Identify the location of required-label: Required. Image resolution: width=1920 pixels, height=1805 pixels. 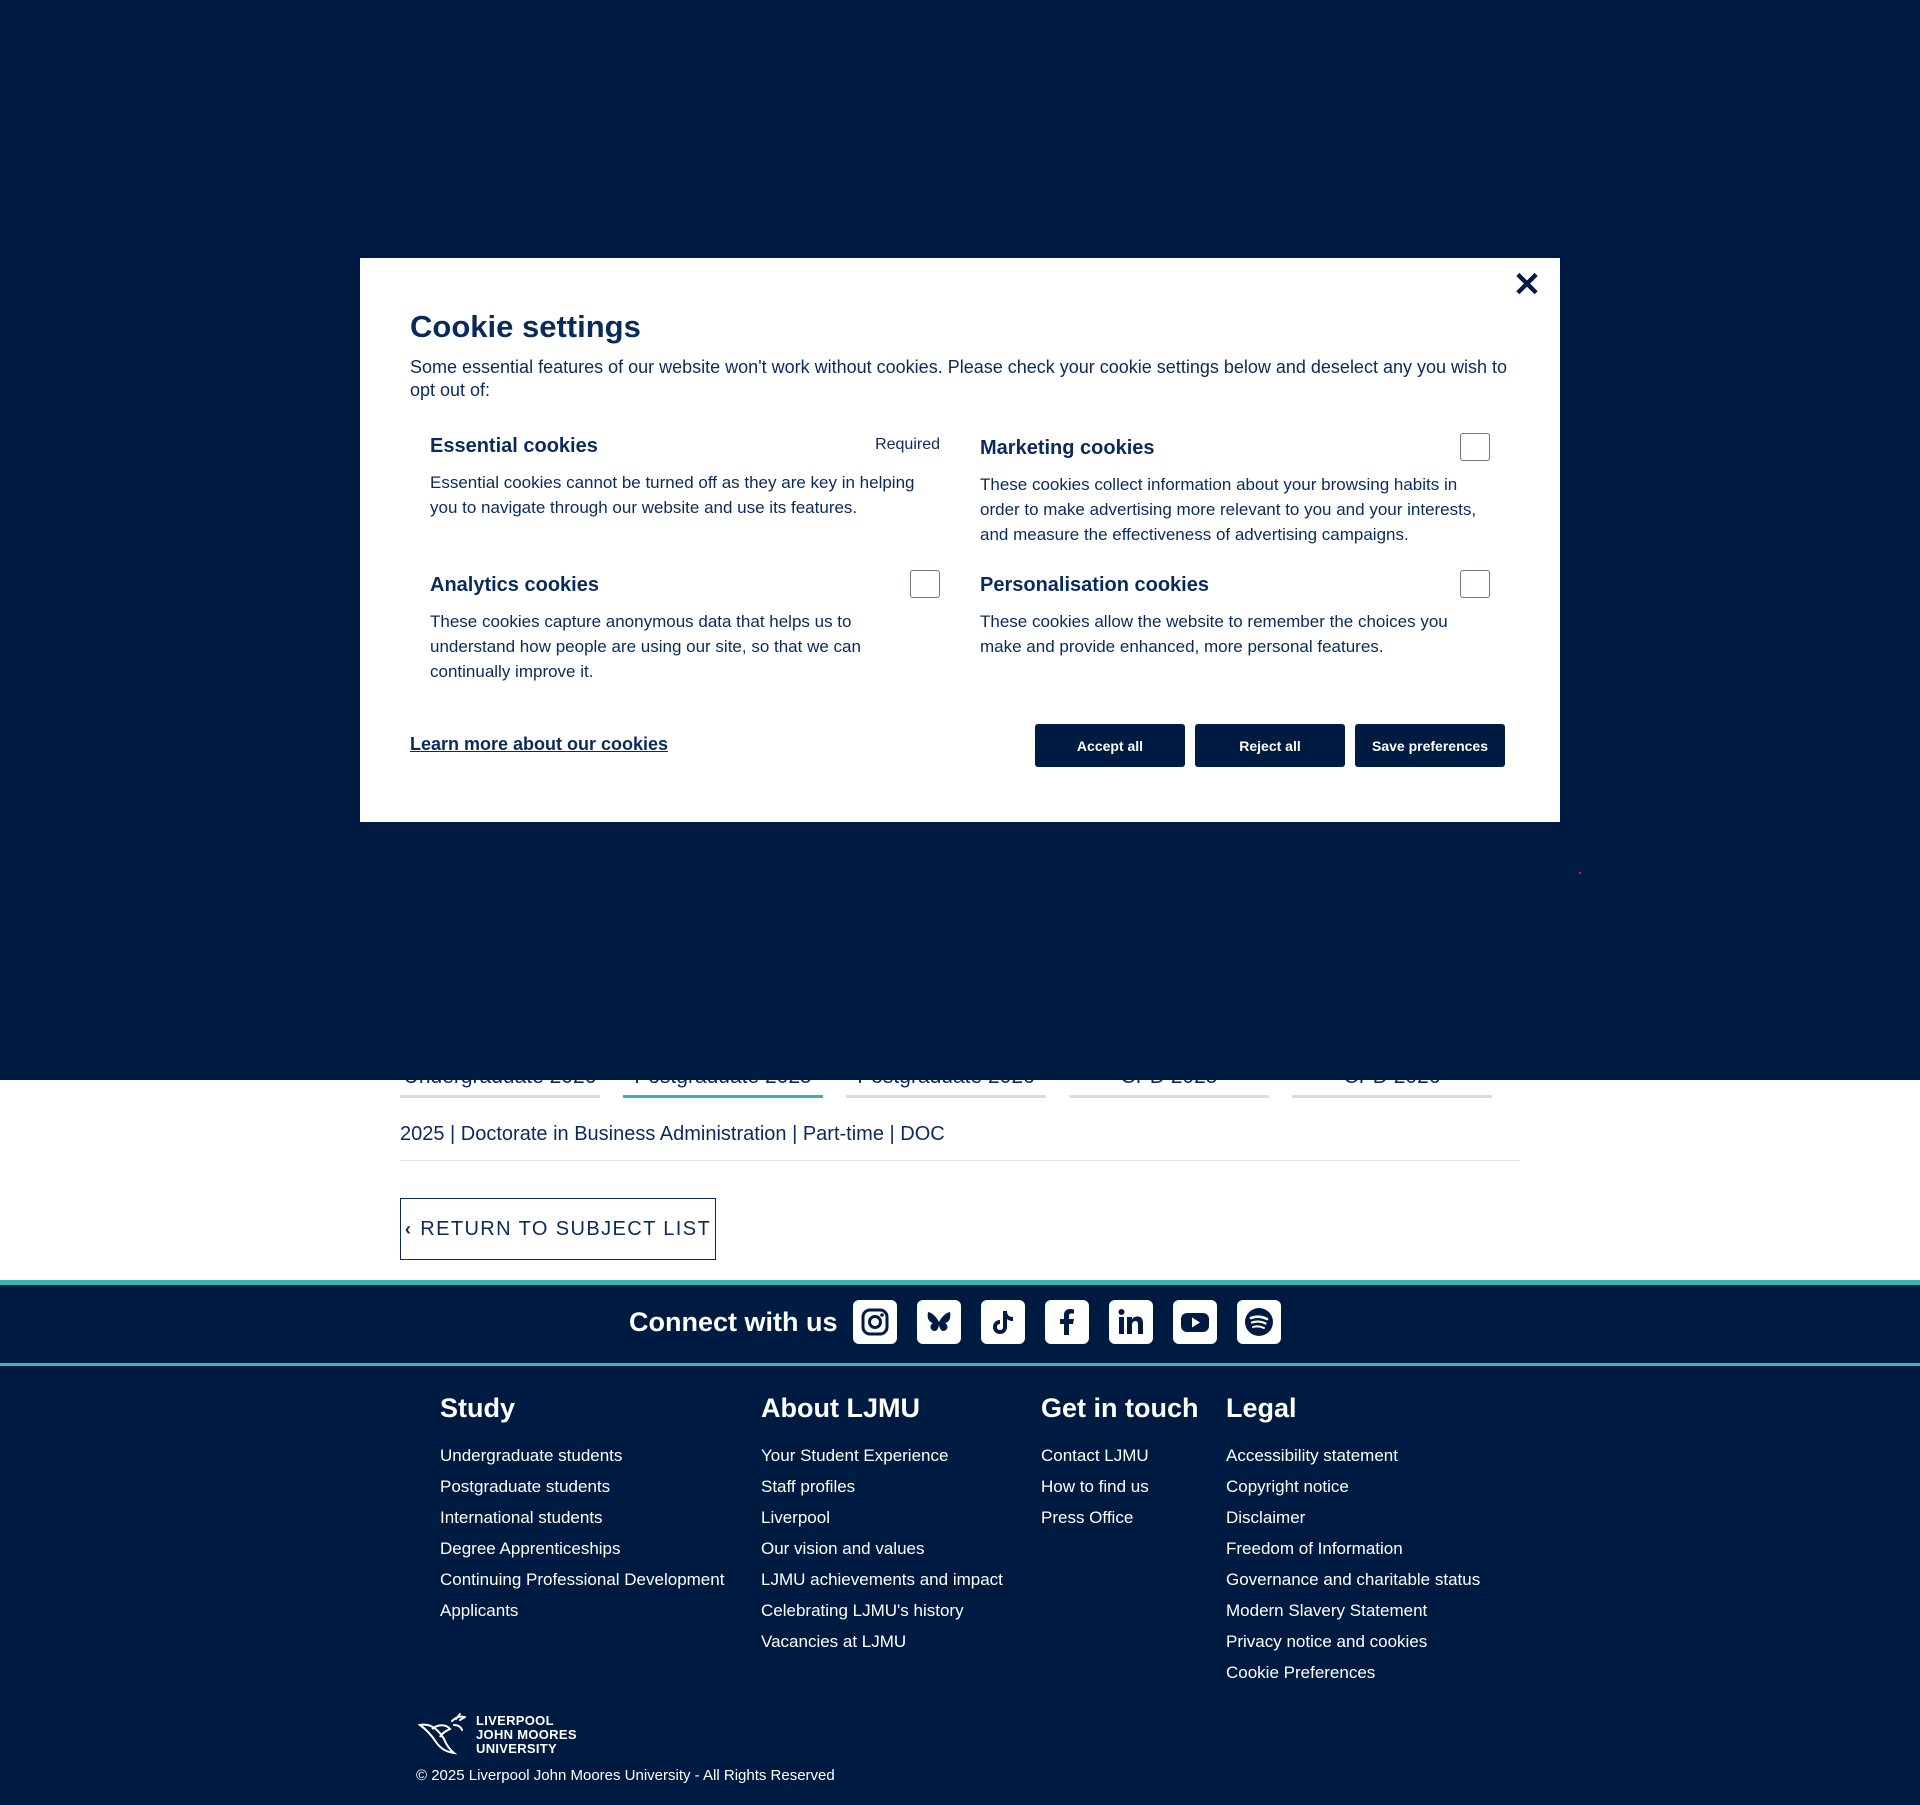
(907, 444).